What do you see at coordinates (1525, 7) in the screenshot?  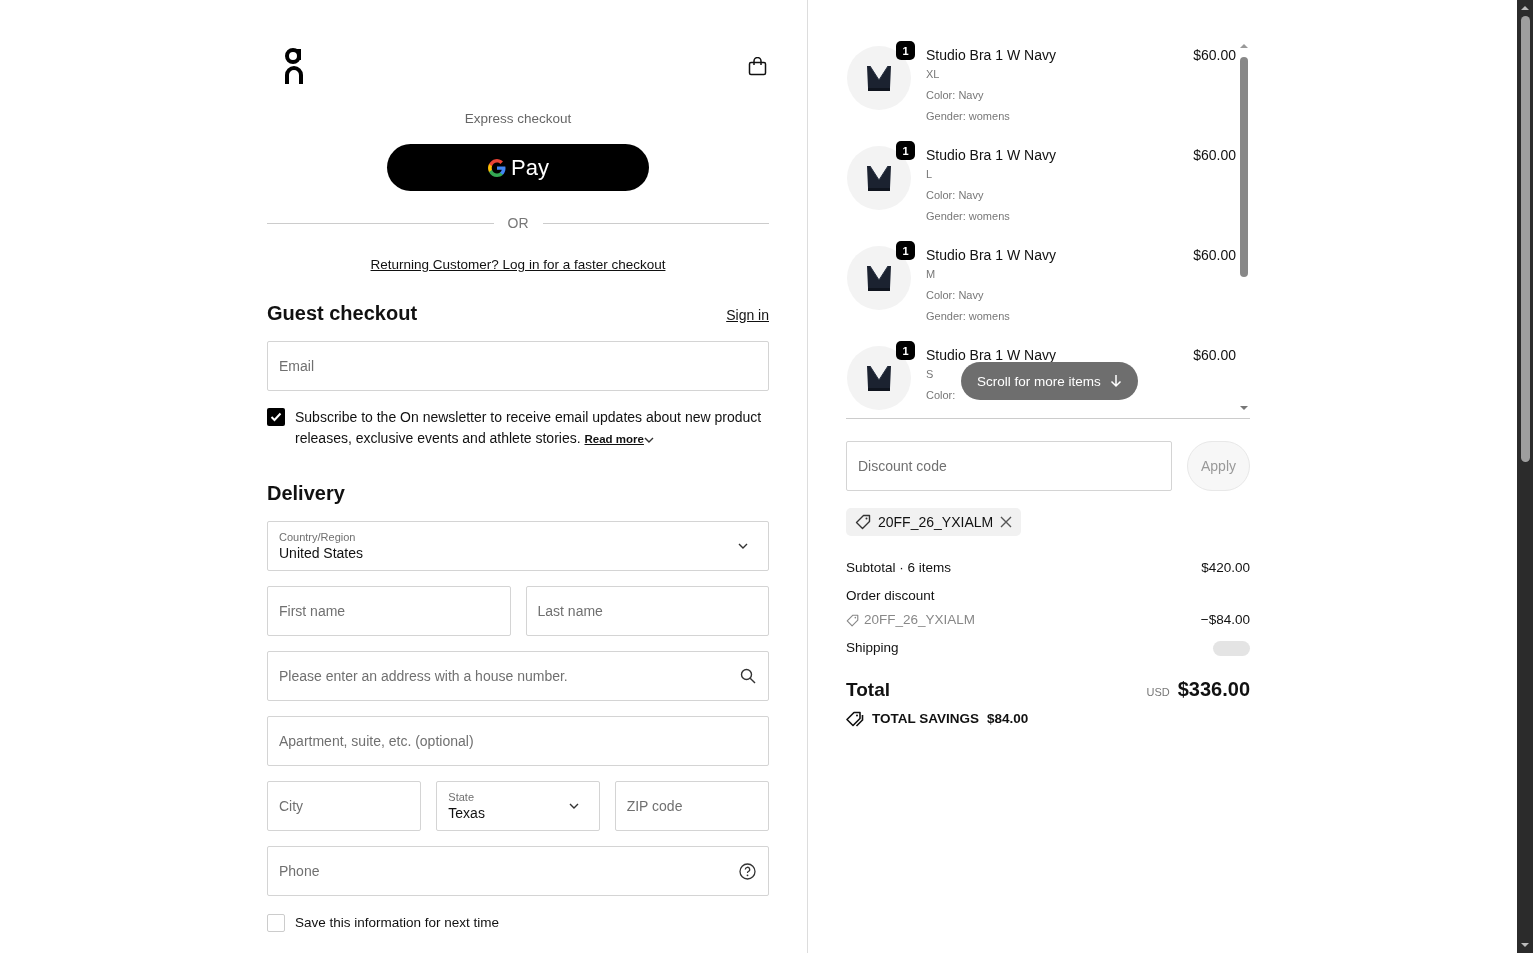 I see `scroll-up-icon` at bounding box center [1525, 7].